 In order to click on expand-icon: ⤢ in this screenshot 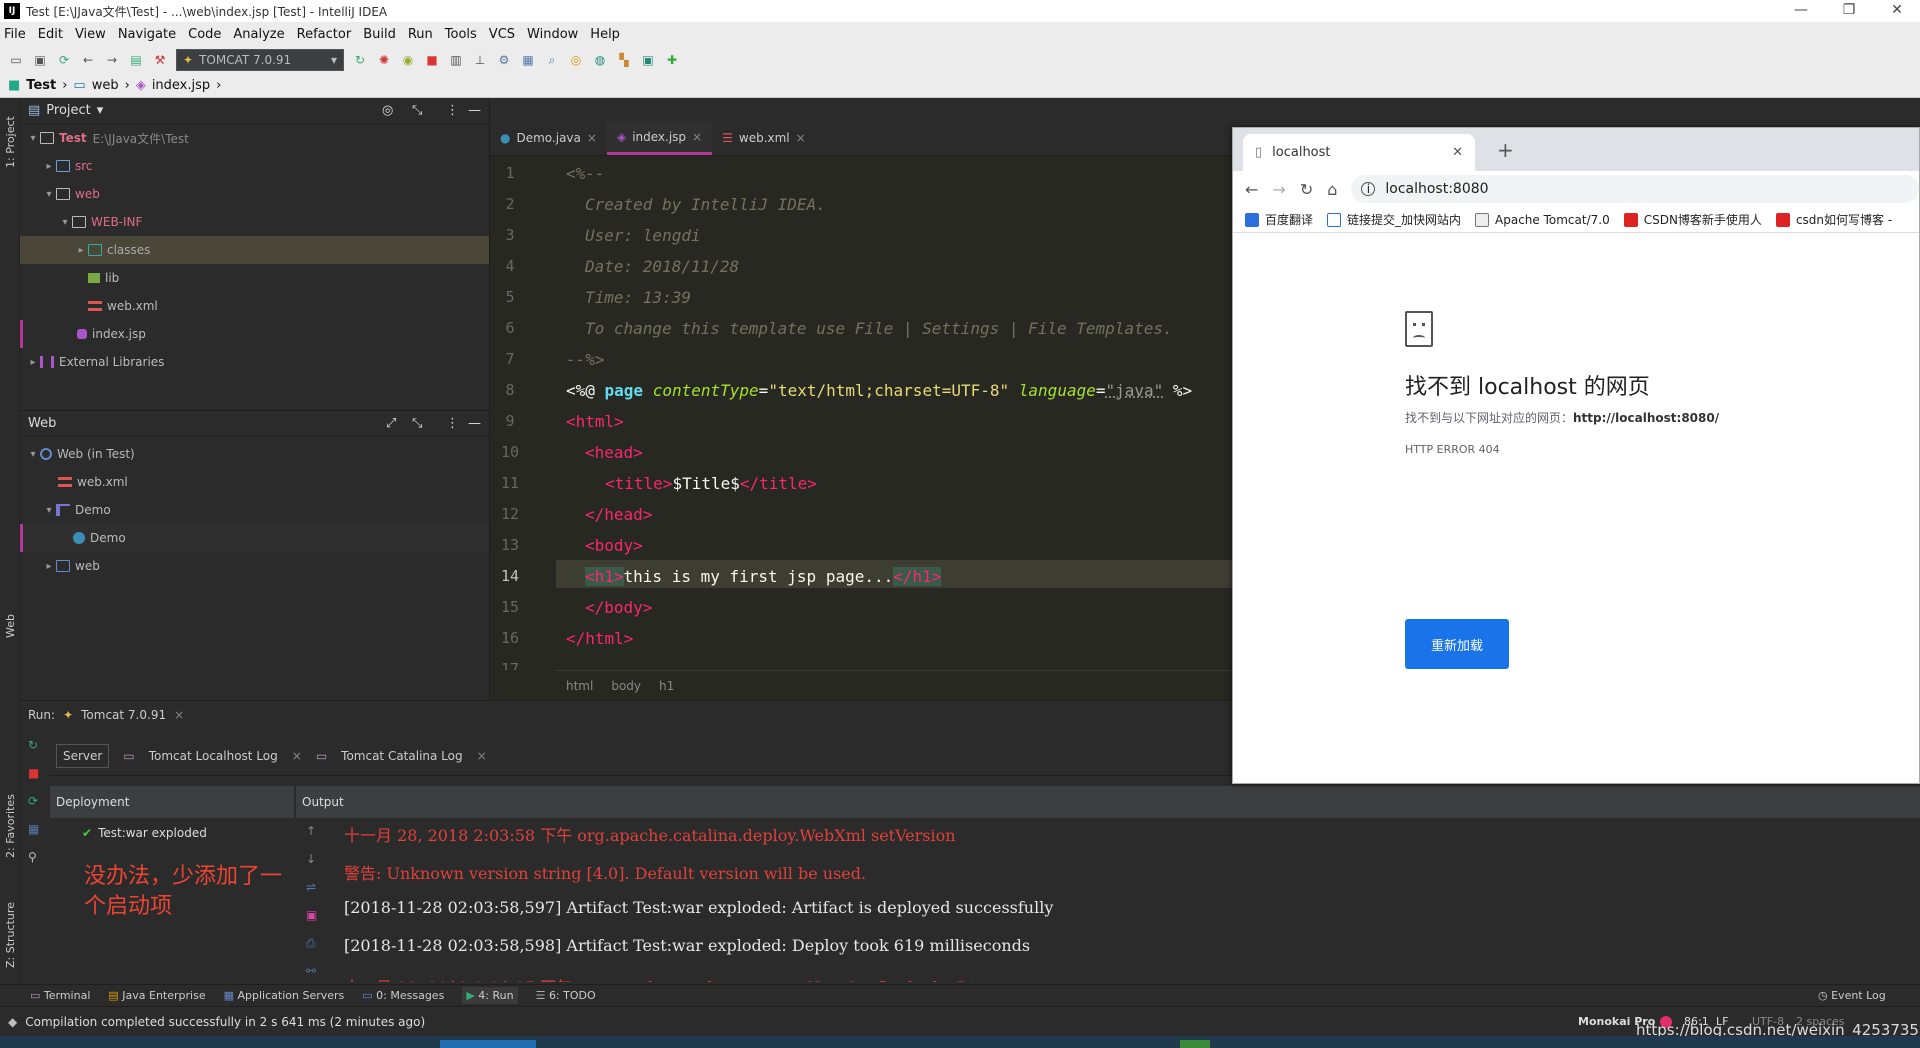, I will do `click(391, 423)`.